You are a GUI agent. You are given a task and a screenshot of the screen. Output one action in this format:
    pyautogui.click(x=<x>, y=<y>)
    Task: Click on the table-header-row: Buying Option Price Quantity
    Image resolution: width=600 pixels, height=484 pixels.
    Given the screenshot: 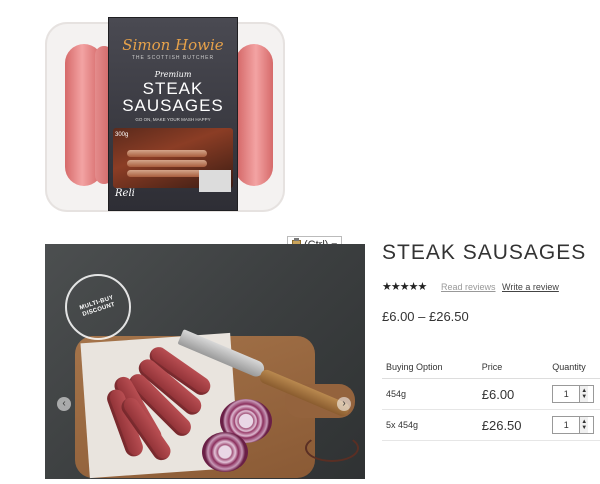 What is the action you would take?
    pyautogui.click(x=491, y=367)
    